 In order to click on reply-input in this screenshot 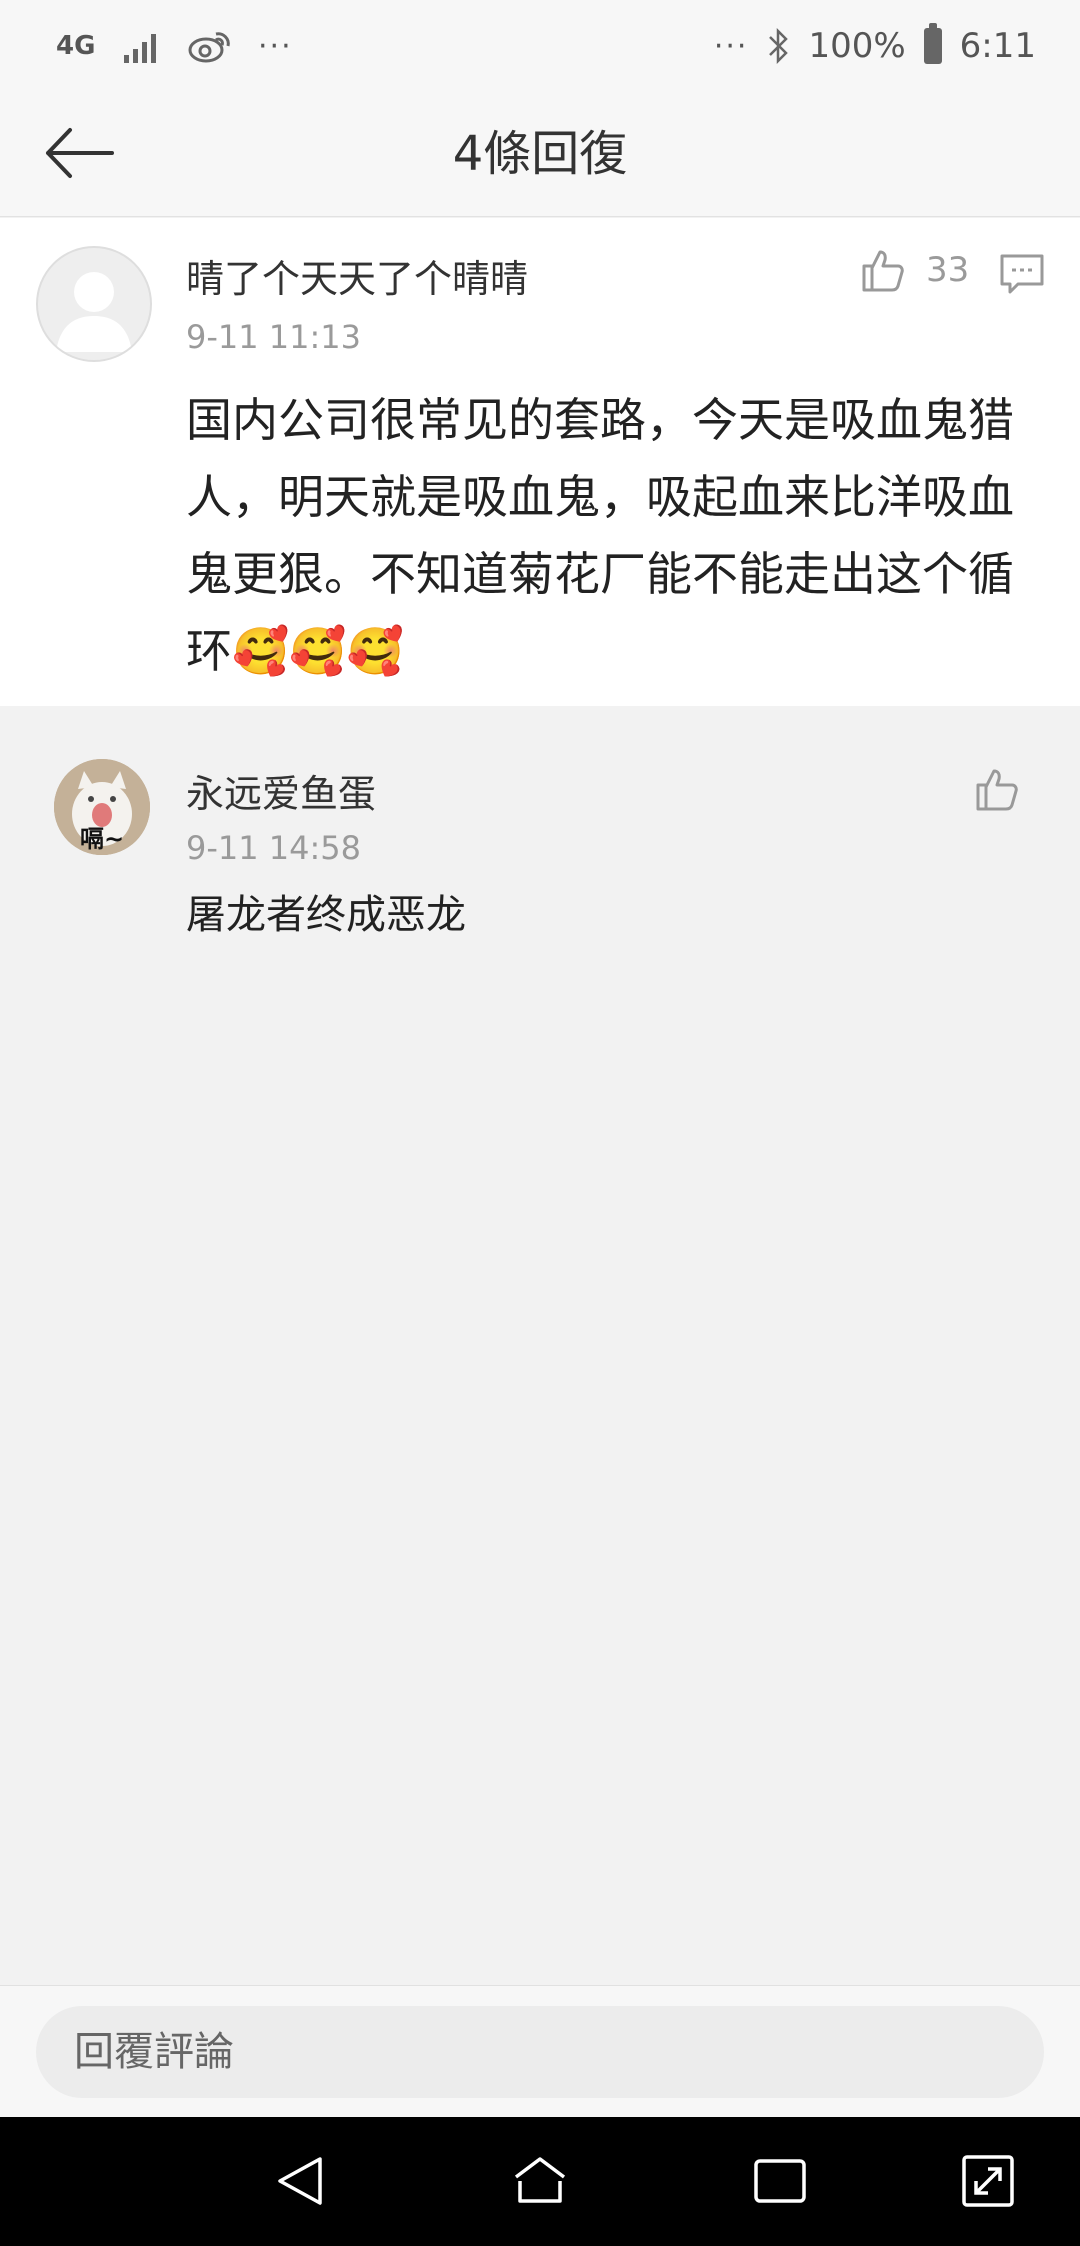, I will do `click(540, 2052)`.